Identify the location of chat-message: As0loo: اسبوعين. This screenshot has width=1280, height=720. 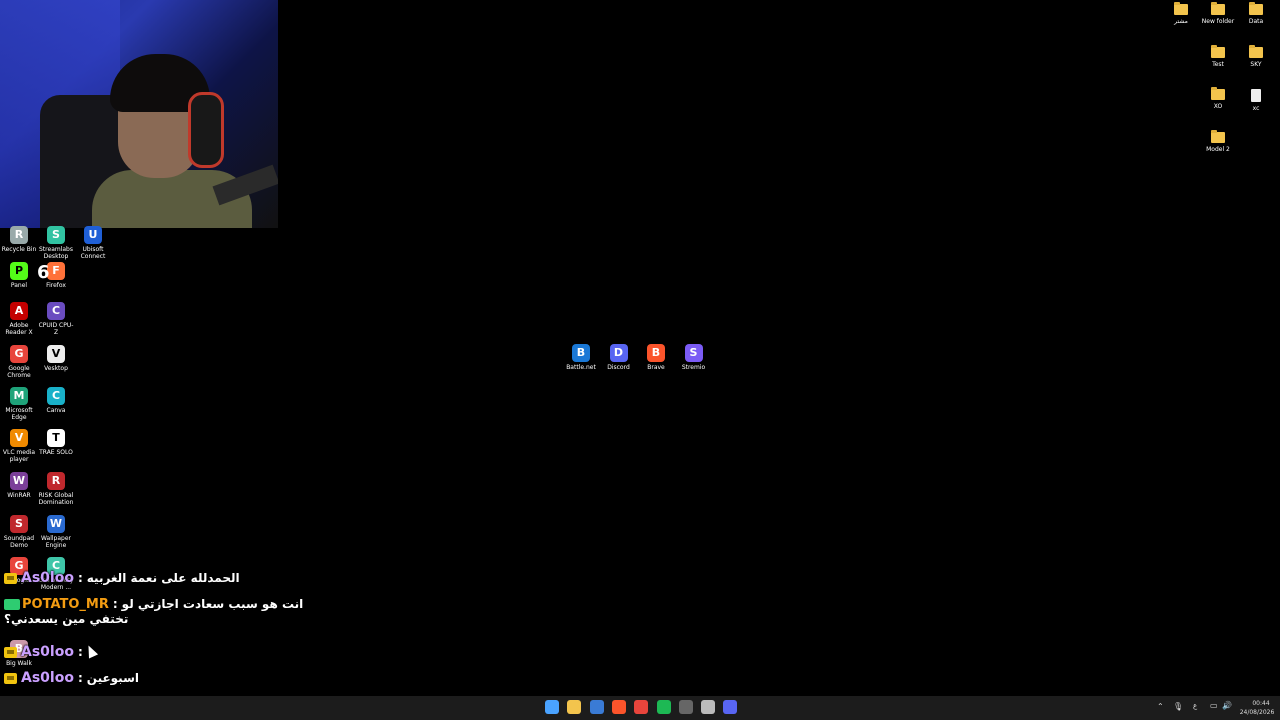
(71, 678).